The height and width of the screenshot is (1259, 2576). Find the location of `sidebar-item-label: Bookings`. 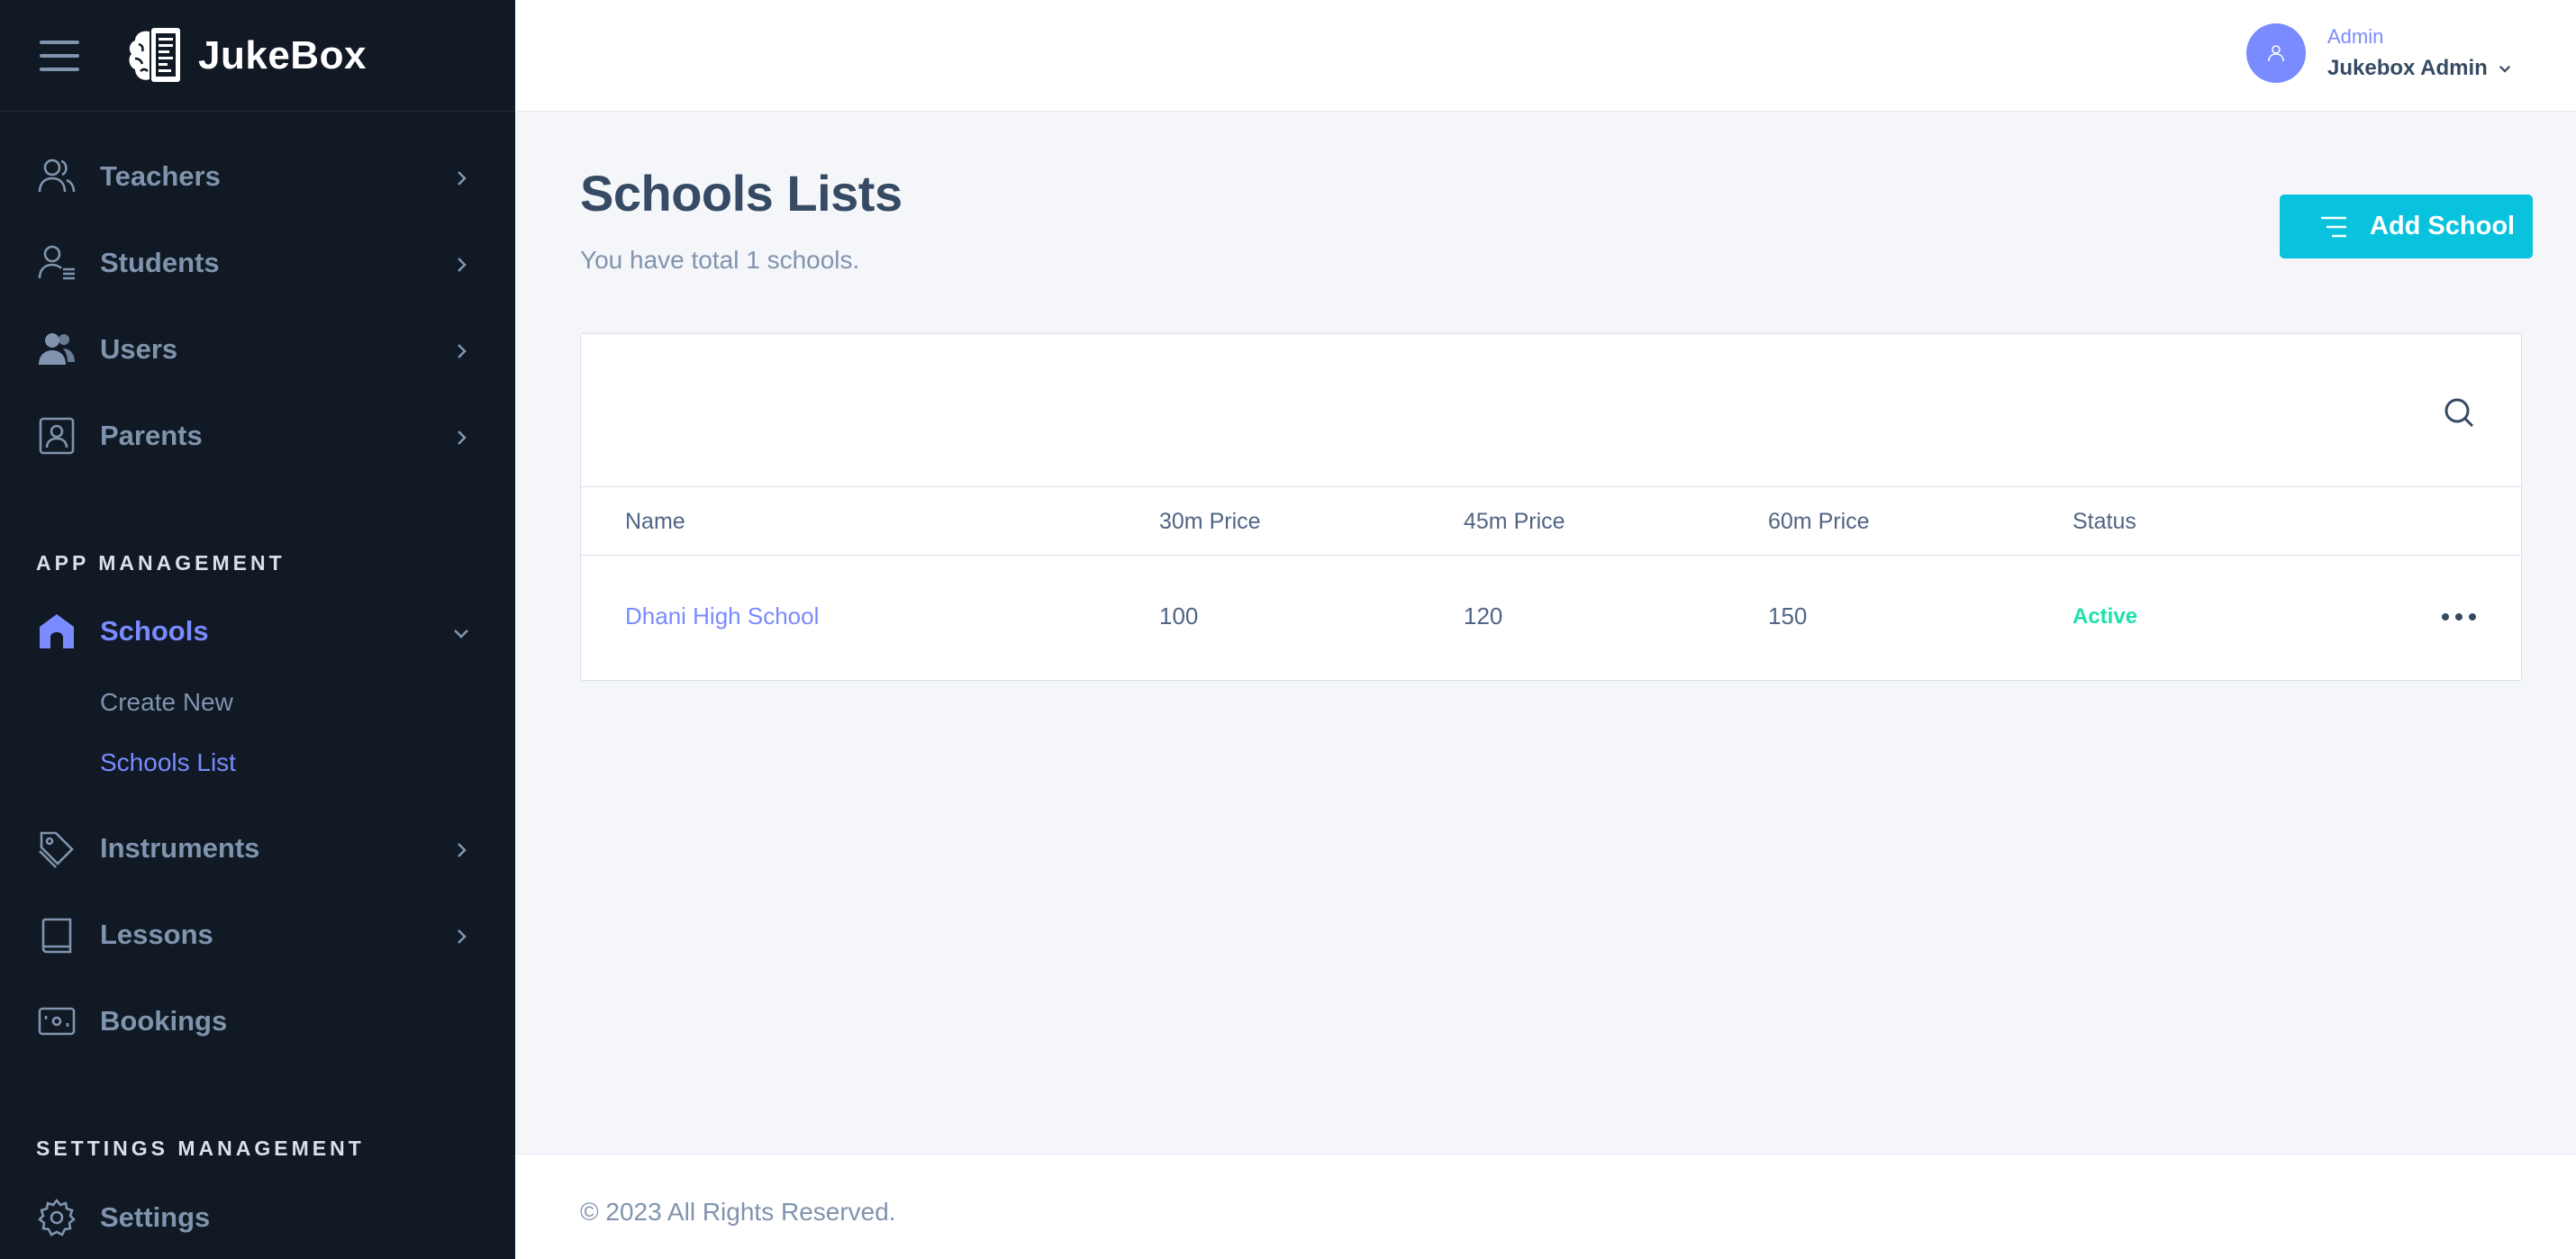

sidebar-item-label: Bookings is located at coordinates (164, 1021).